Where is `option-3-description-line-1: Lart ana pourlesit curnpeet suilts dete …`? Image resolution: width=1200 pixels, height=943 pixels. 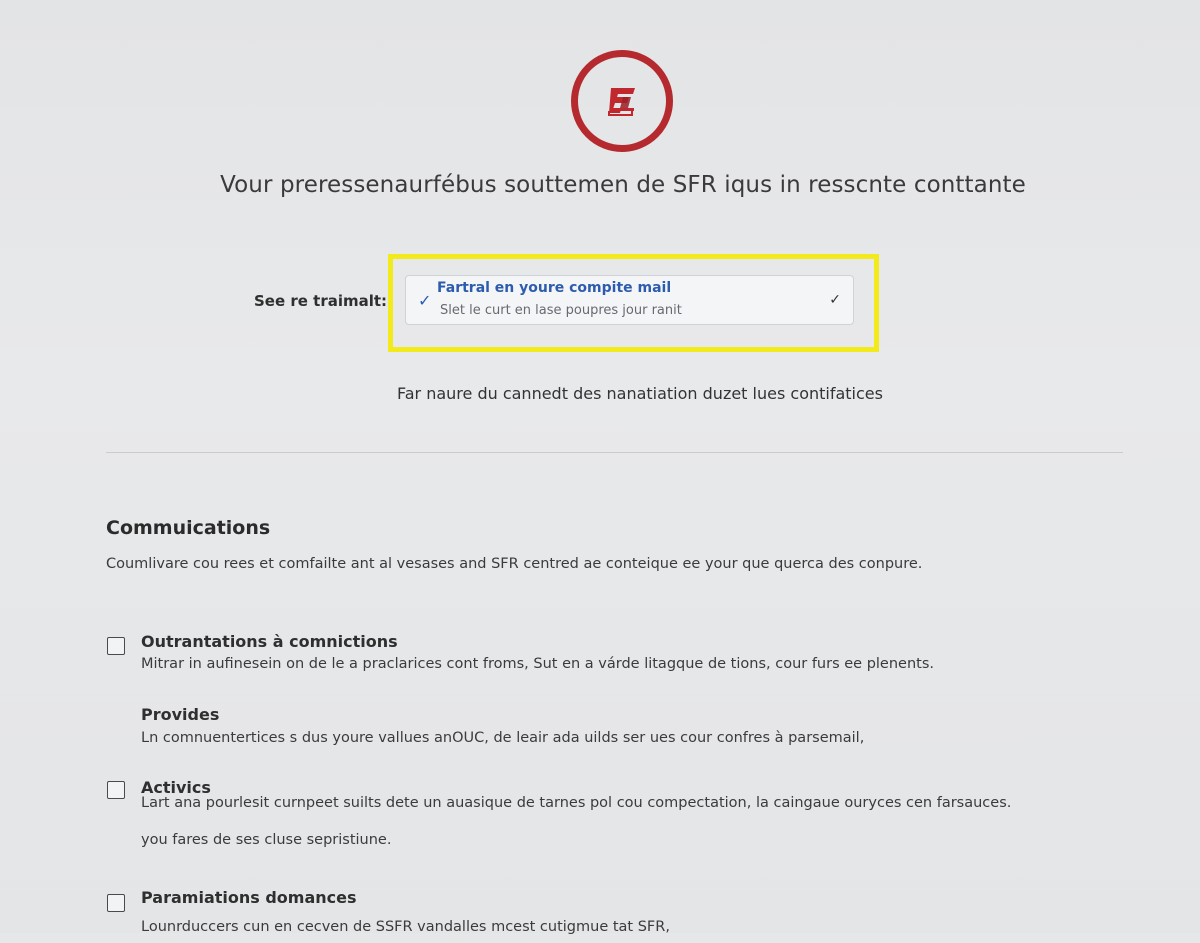 option-3-description-line-1: Lart ana pourlesit curnpeet suilts dete … is located at coordinates (576, 803).